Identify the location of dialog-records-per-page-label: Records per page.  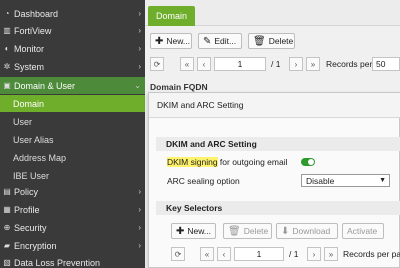
(371, 254).